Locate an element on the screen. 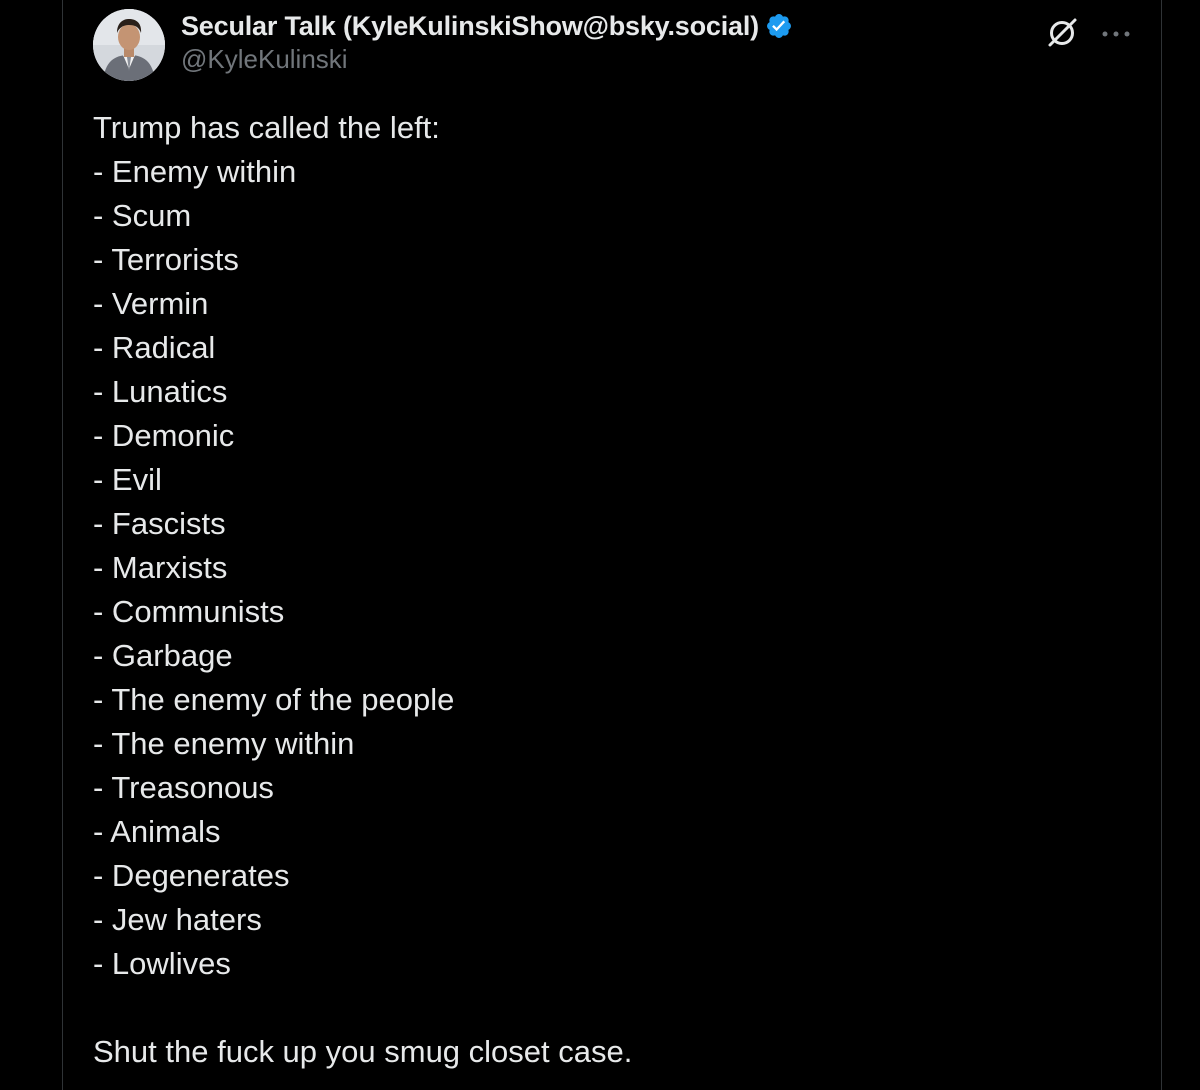  list-item: - The enemy of the people is located at coordinates (274, 699).